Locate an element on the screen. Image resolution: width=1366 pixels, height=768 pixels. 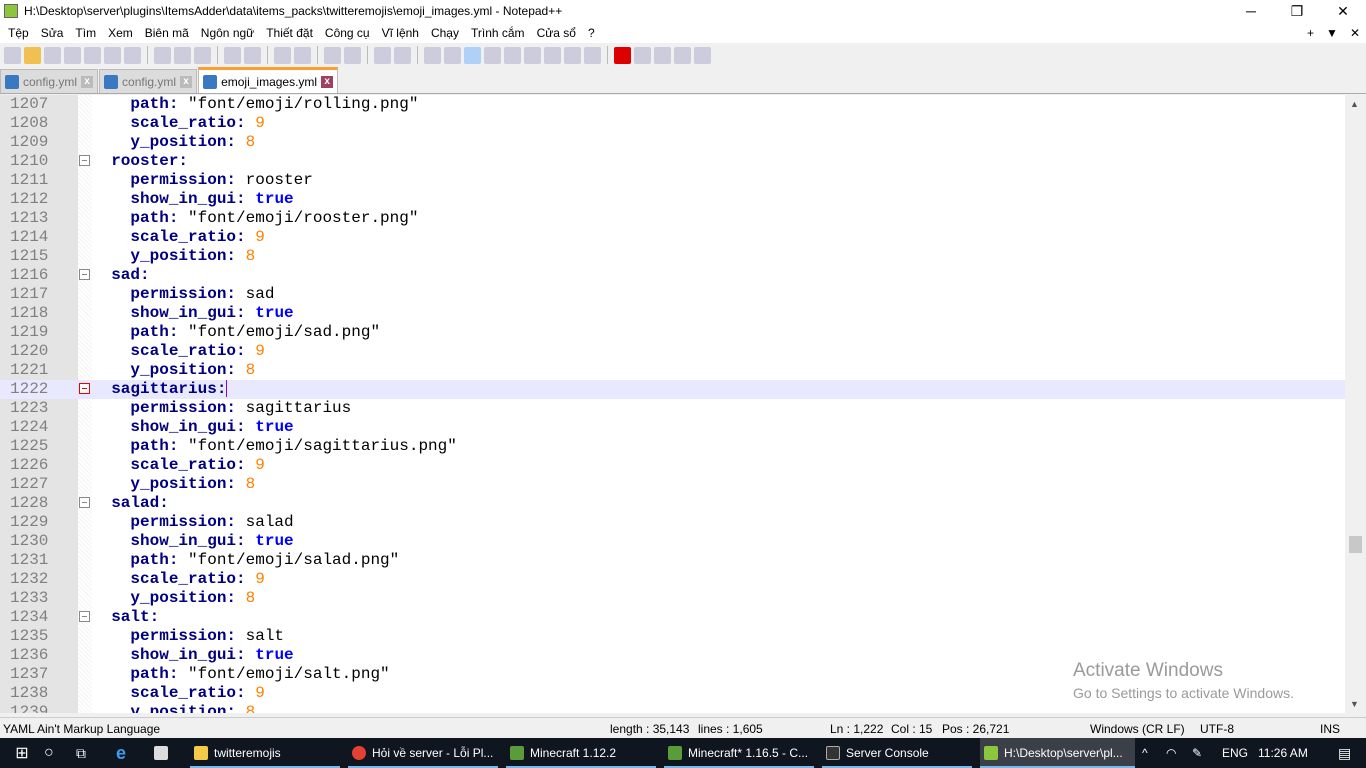
scroll-up-icon: ▲ is located at coordinates (1354, 104).